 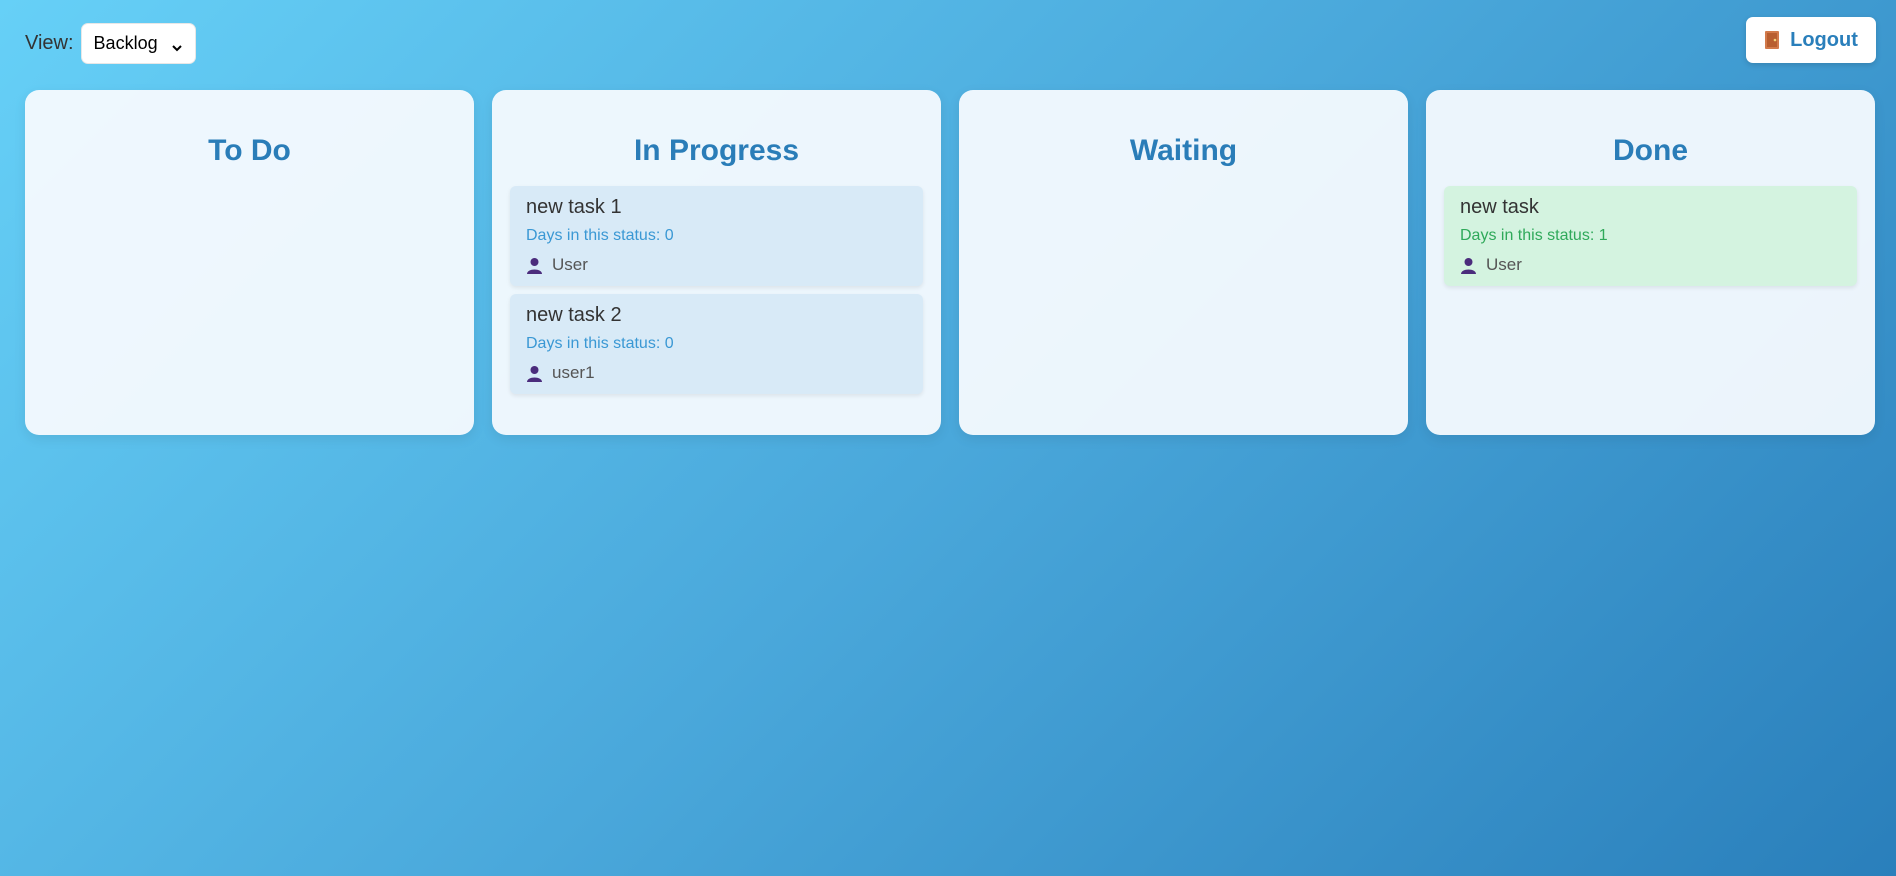 I want to click on view-label: View:, so click(x=49, y=43).